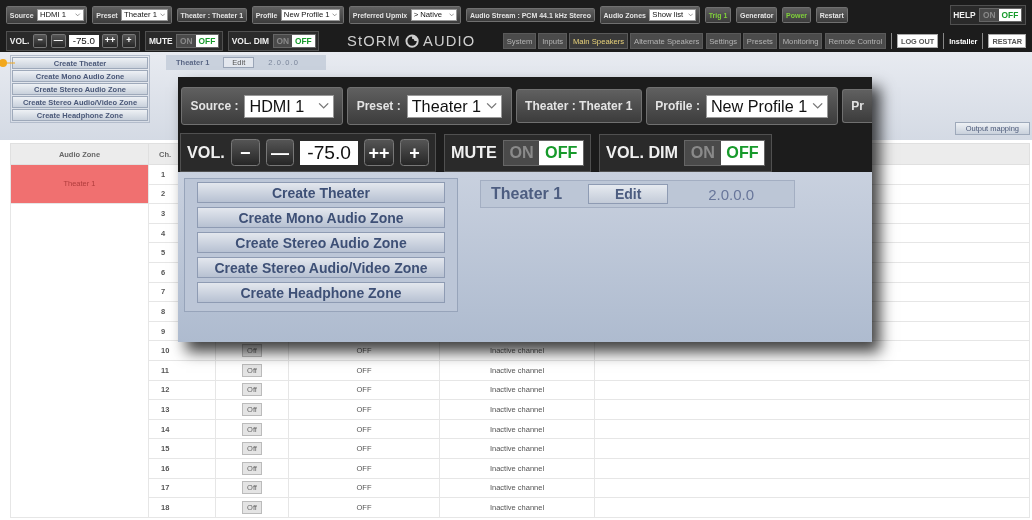 This screenshot has height=520, width=1032. Describe the element at coordinates (321, 217) in the screenshot. I see `create-zone-button: Create Mono Audio Zone` at that location.